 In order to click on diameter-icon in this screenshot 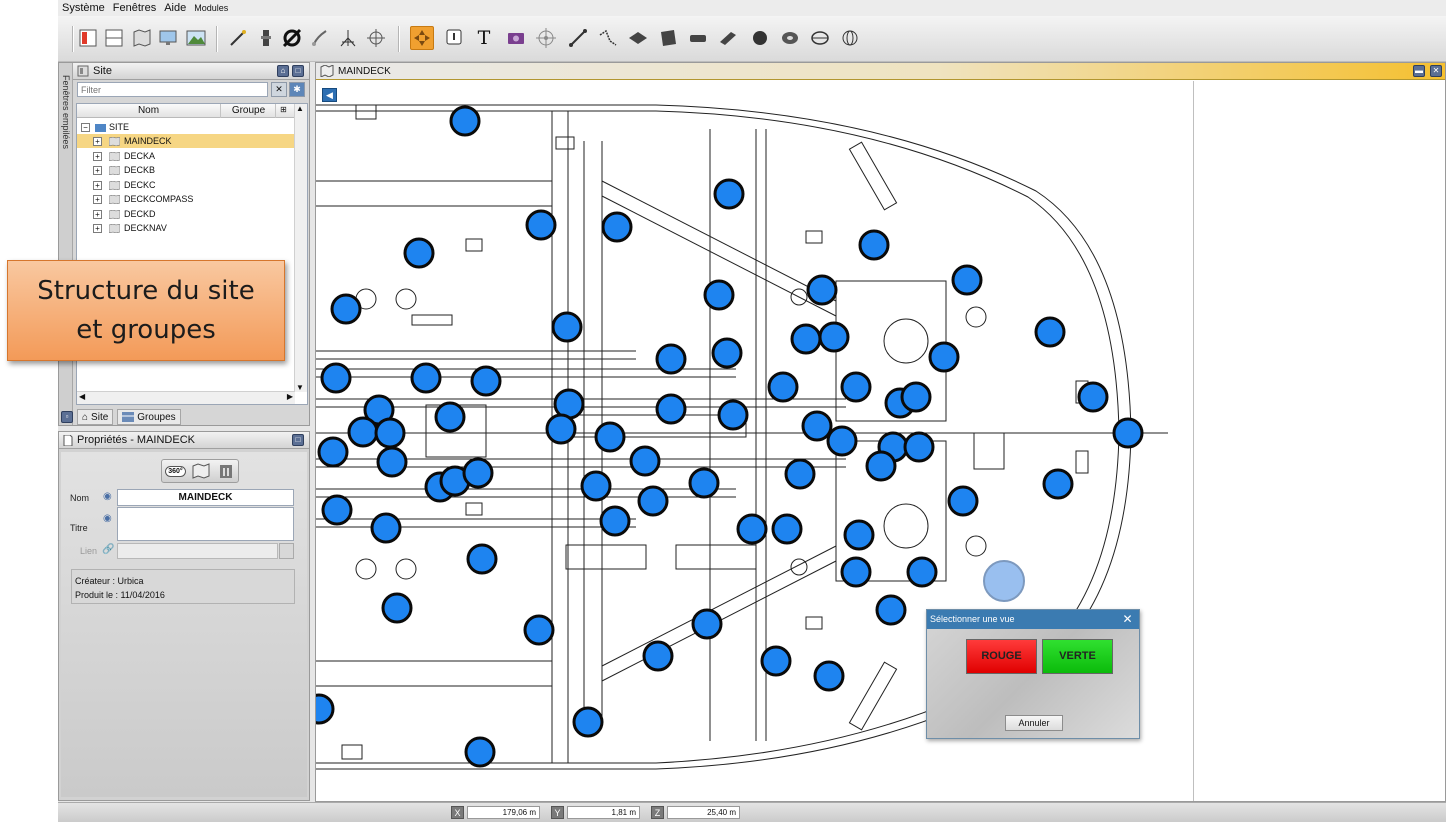, I will do `click(292, 38)`.